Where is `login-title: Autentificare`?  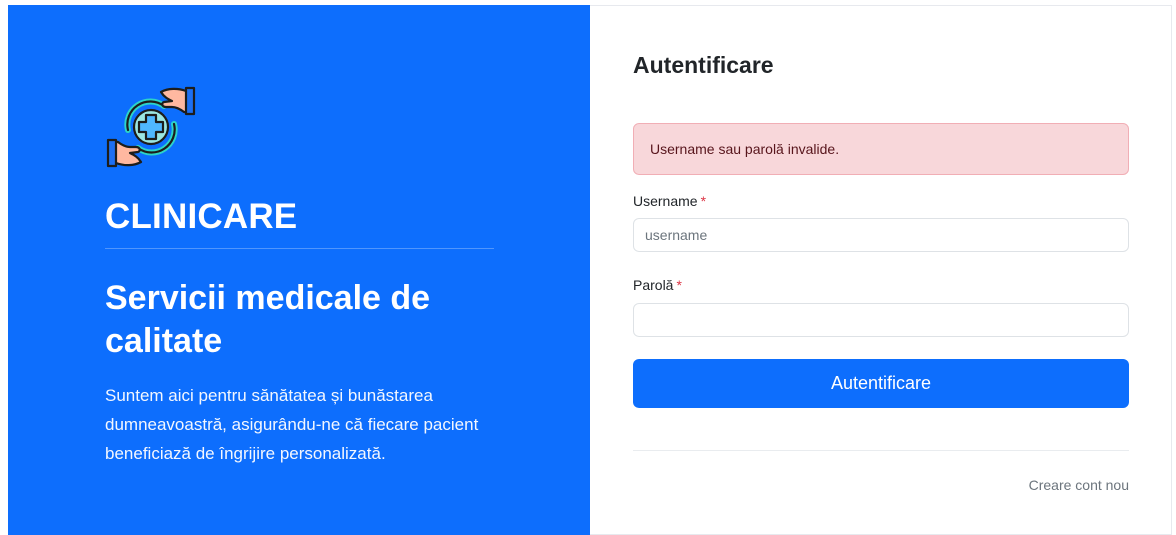
login-title: Autentificare is located at coordinates (703, 65).